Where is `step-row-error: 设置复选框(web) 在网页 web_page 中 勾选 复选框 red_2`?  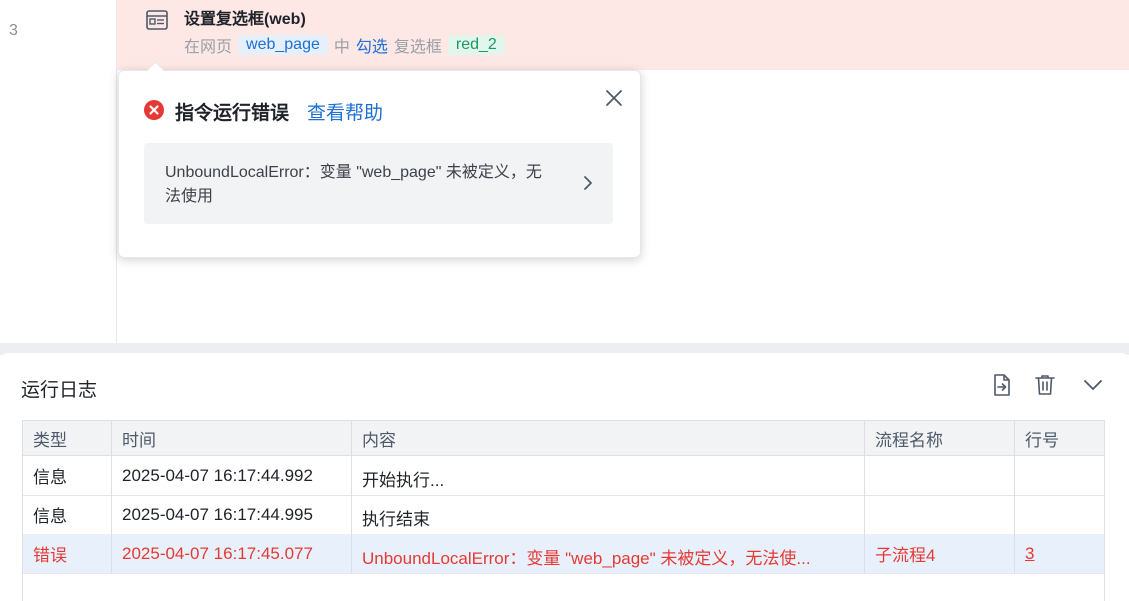
step-row-error: 设置复选框(web) 在网页 web_page 中 勾选 复选框 red_2 is located at coordinates (623, 35).